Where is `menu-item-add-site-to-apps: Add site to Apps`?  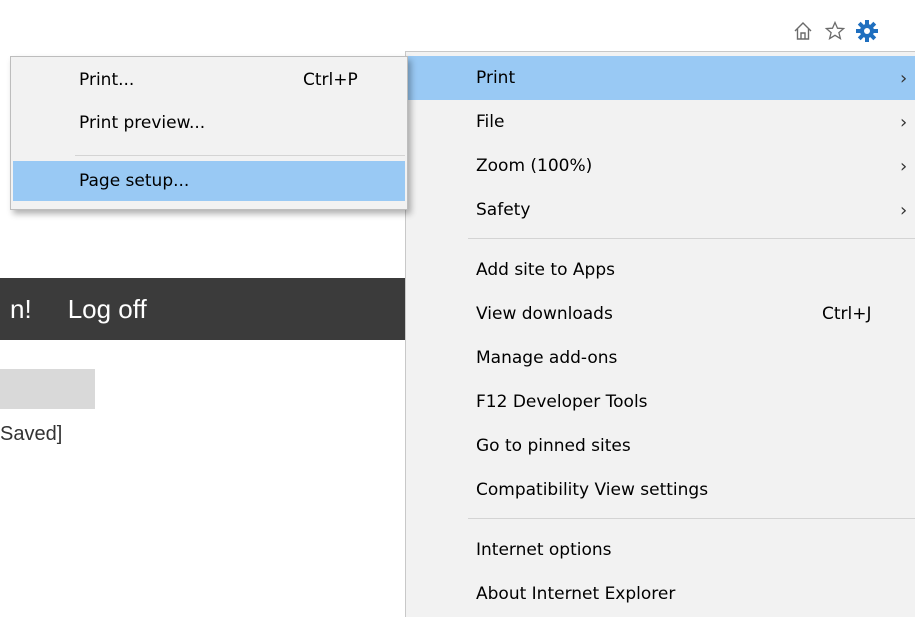
menu-item-add-site-to-apps: Add site to Apps is located at coordinates (660, 270).